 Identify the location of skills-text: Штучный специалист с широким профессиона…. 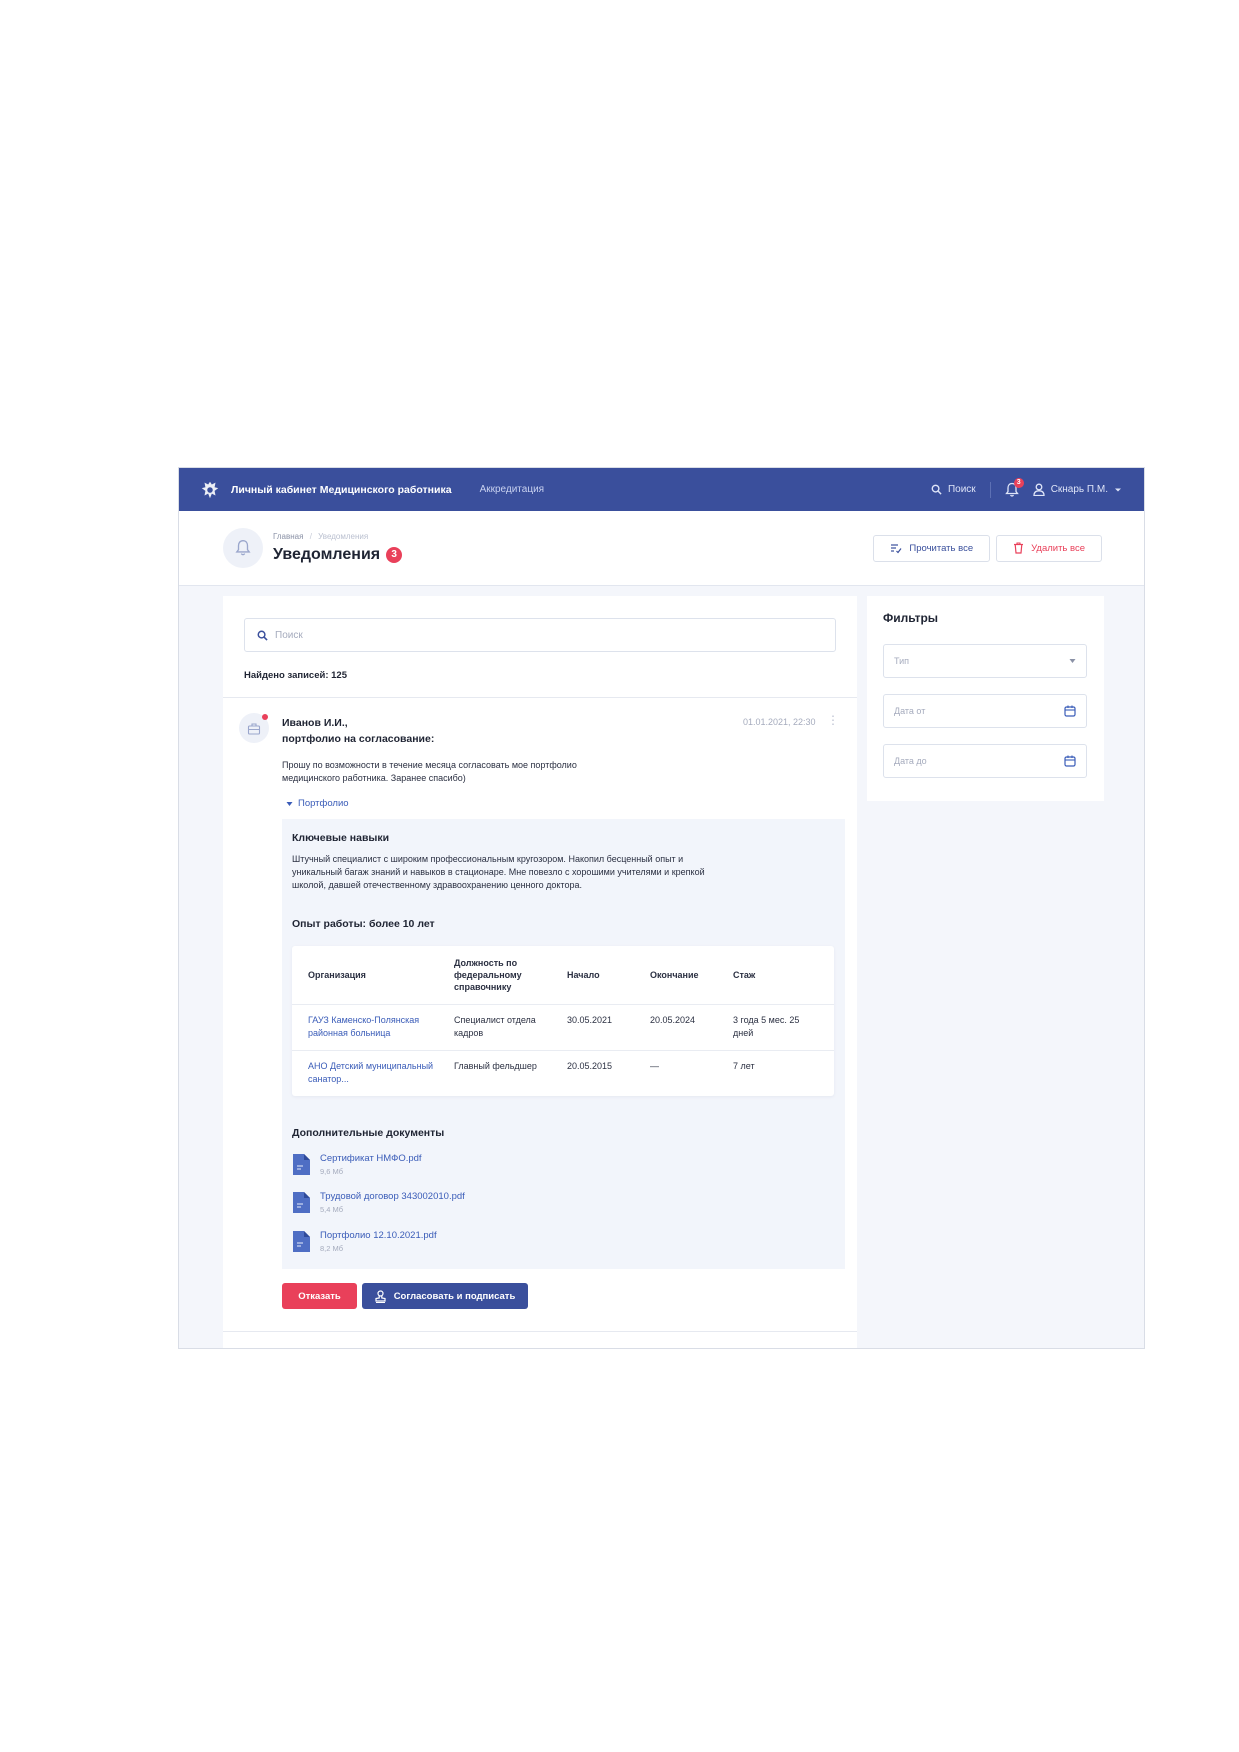
(498, 872).